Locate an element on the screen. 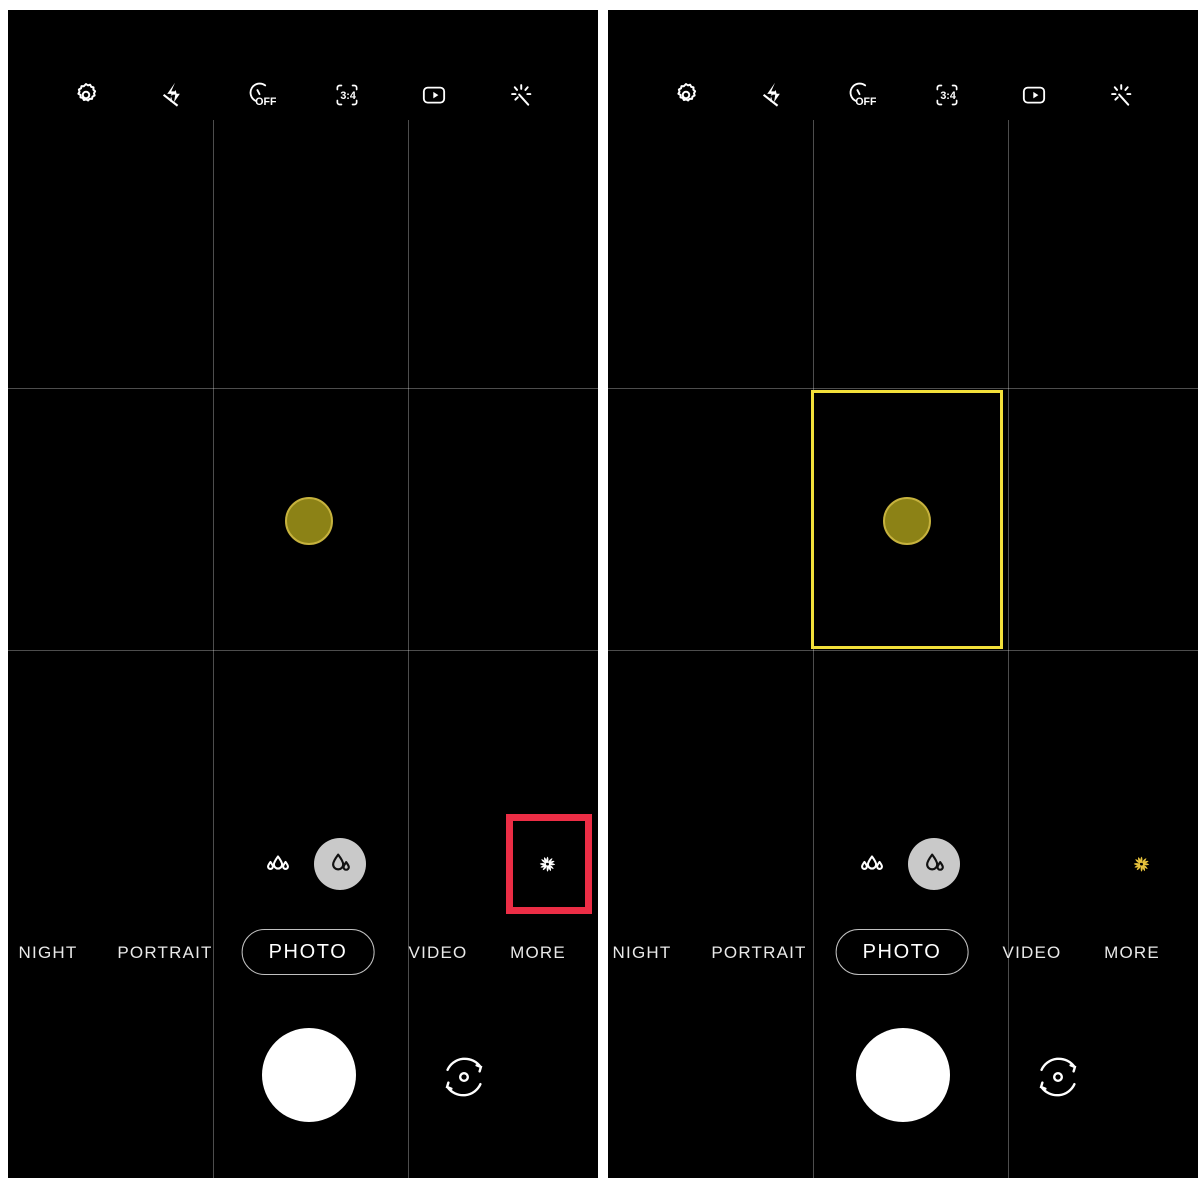 This screenshot has height=1200, width=1200. annotation-highlight-box is located at coordinates (549, 864).